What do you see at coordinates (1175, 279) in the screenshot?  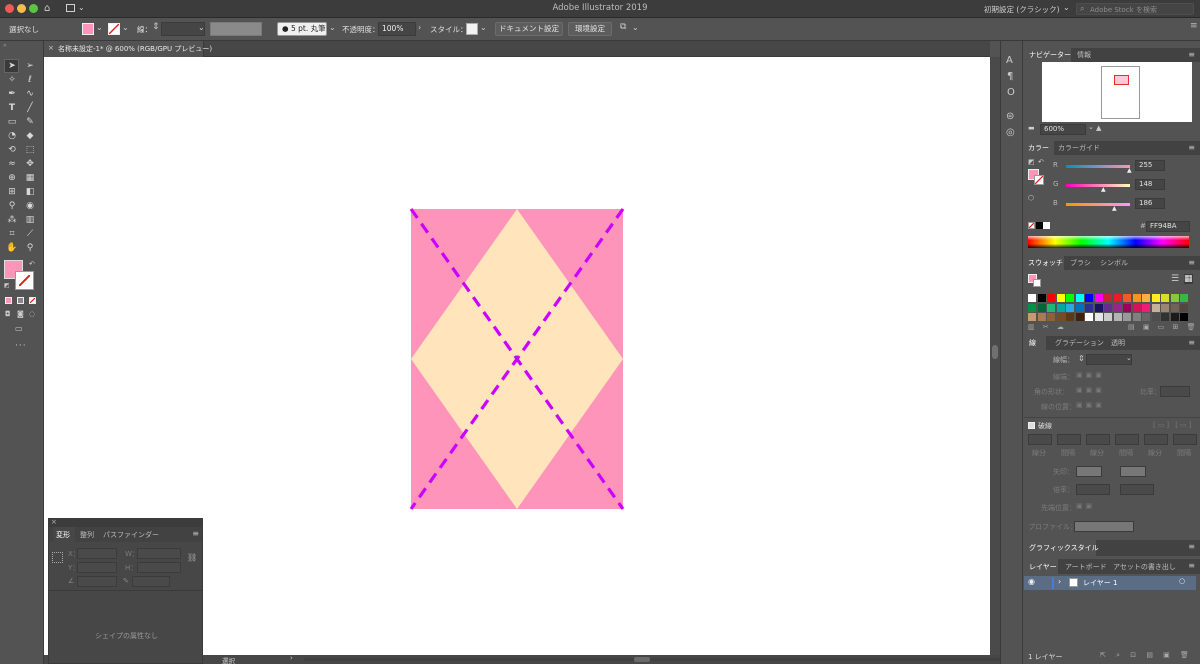 I see `list-view-icon: ☰` at bounding box center [1175, 279].